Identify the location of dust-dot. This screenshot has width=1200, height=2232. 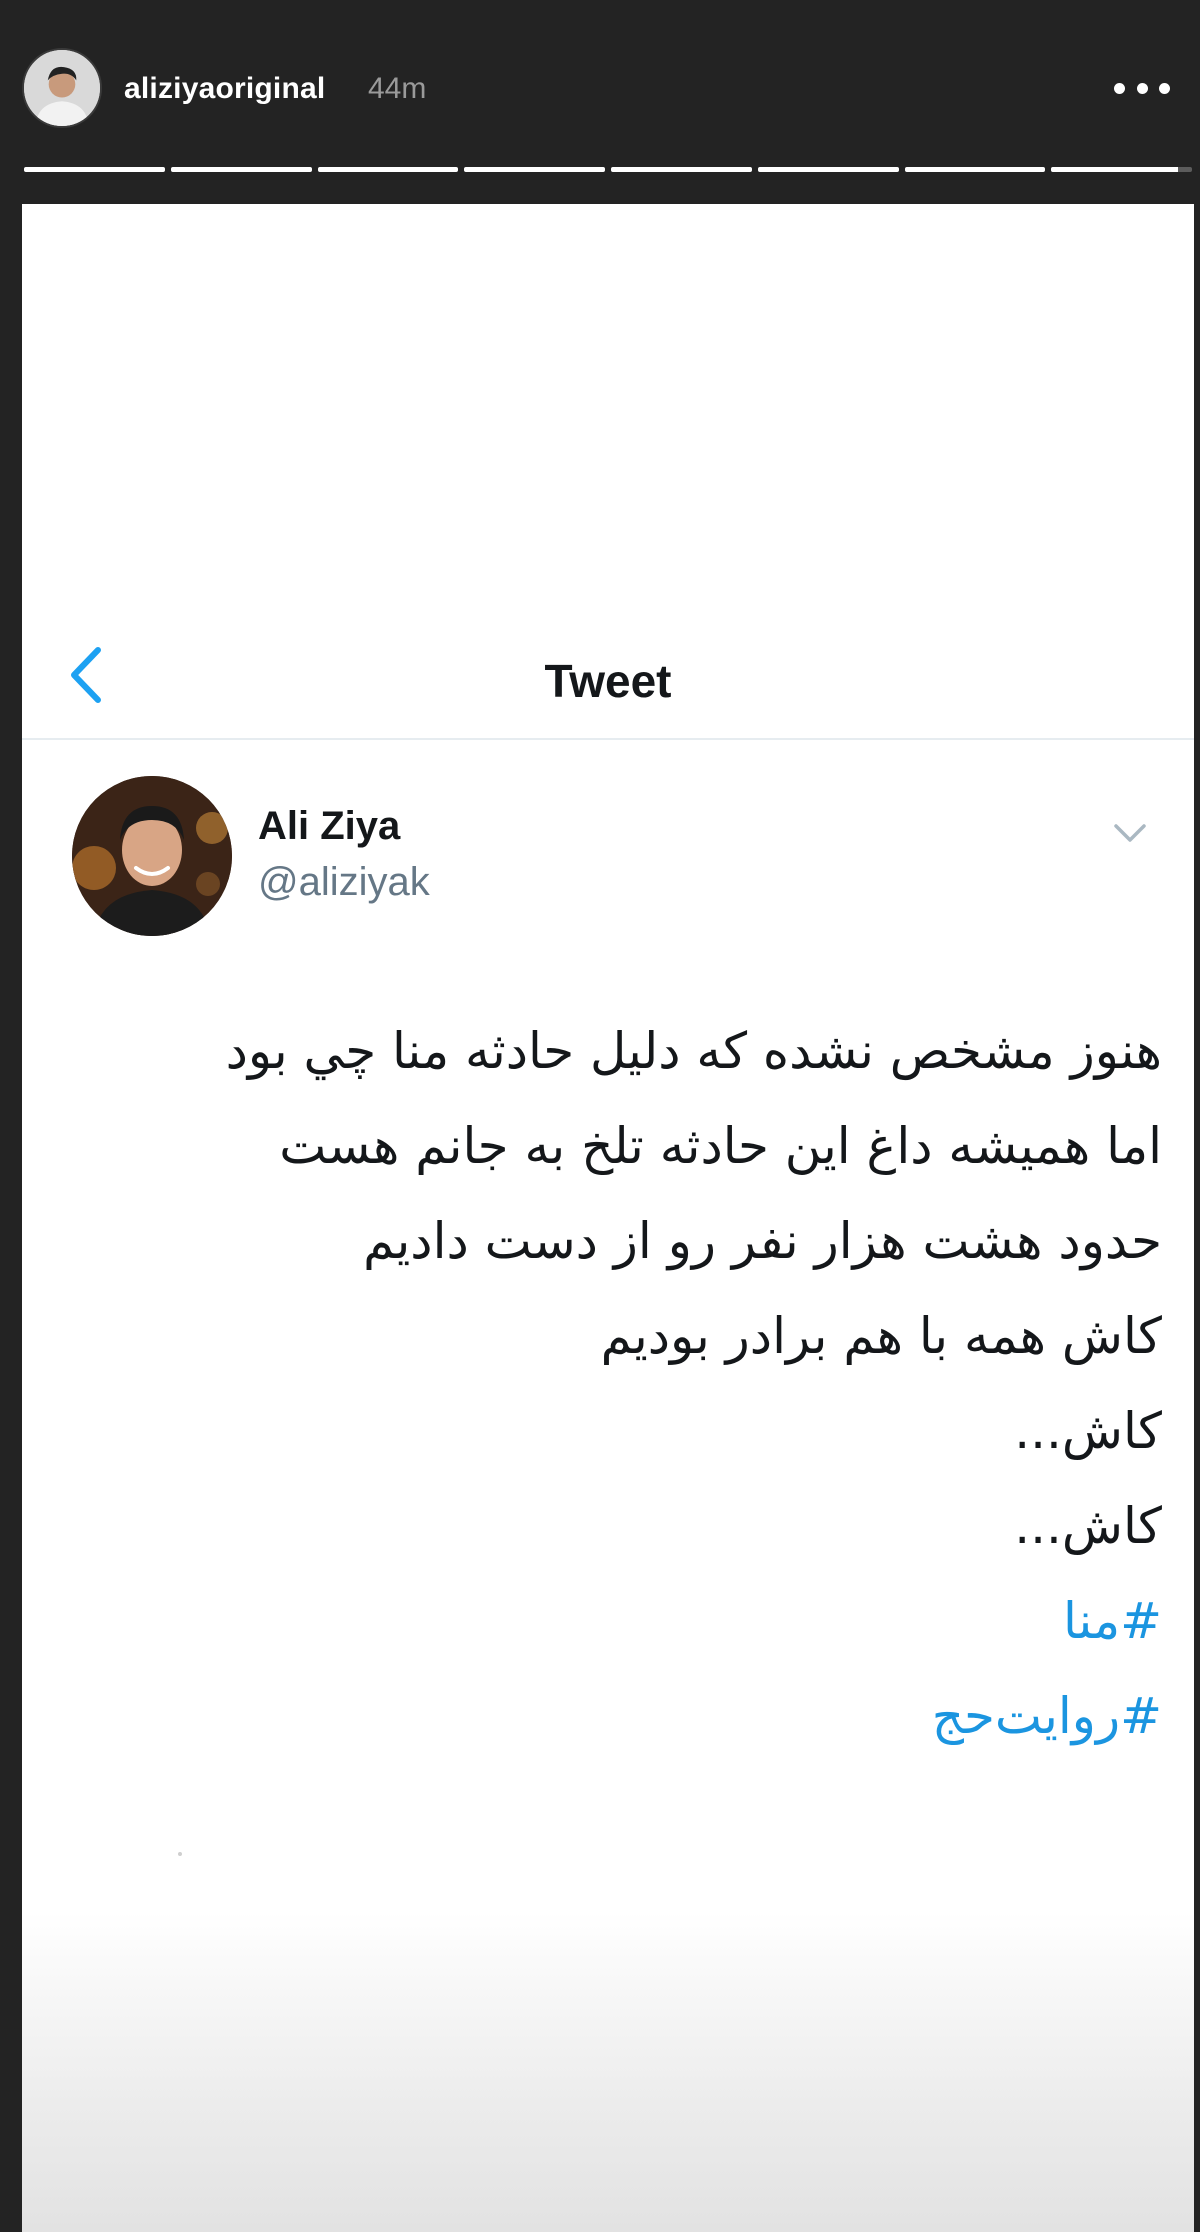
(180, 1854).